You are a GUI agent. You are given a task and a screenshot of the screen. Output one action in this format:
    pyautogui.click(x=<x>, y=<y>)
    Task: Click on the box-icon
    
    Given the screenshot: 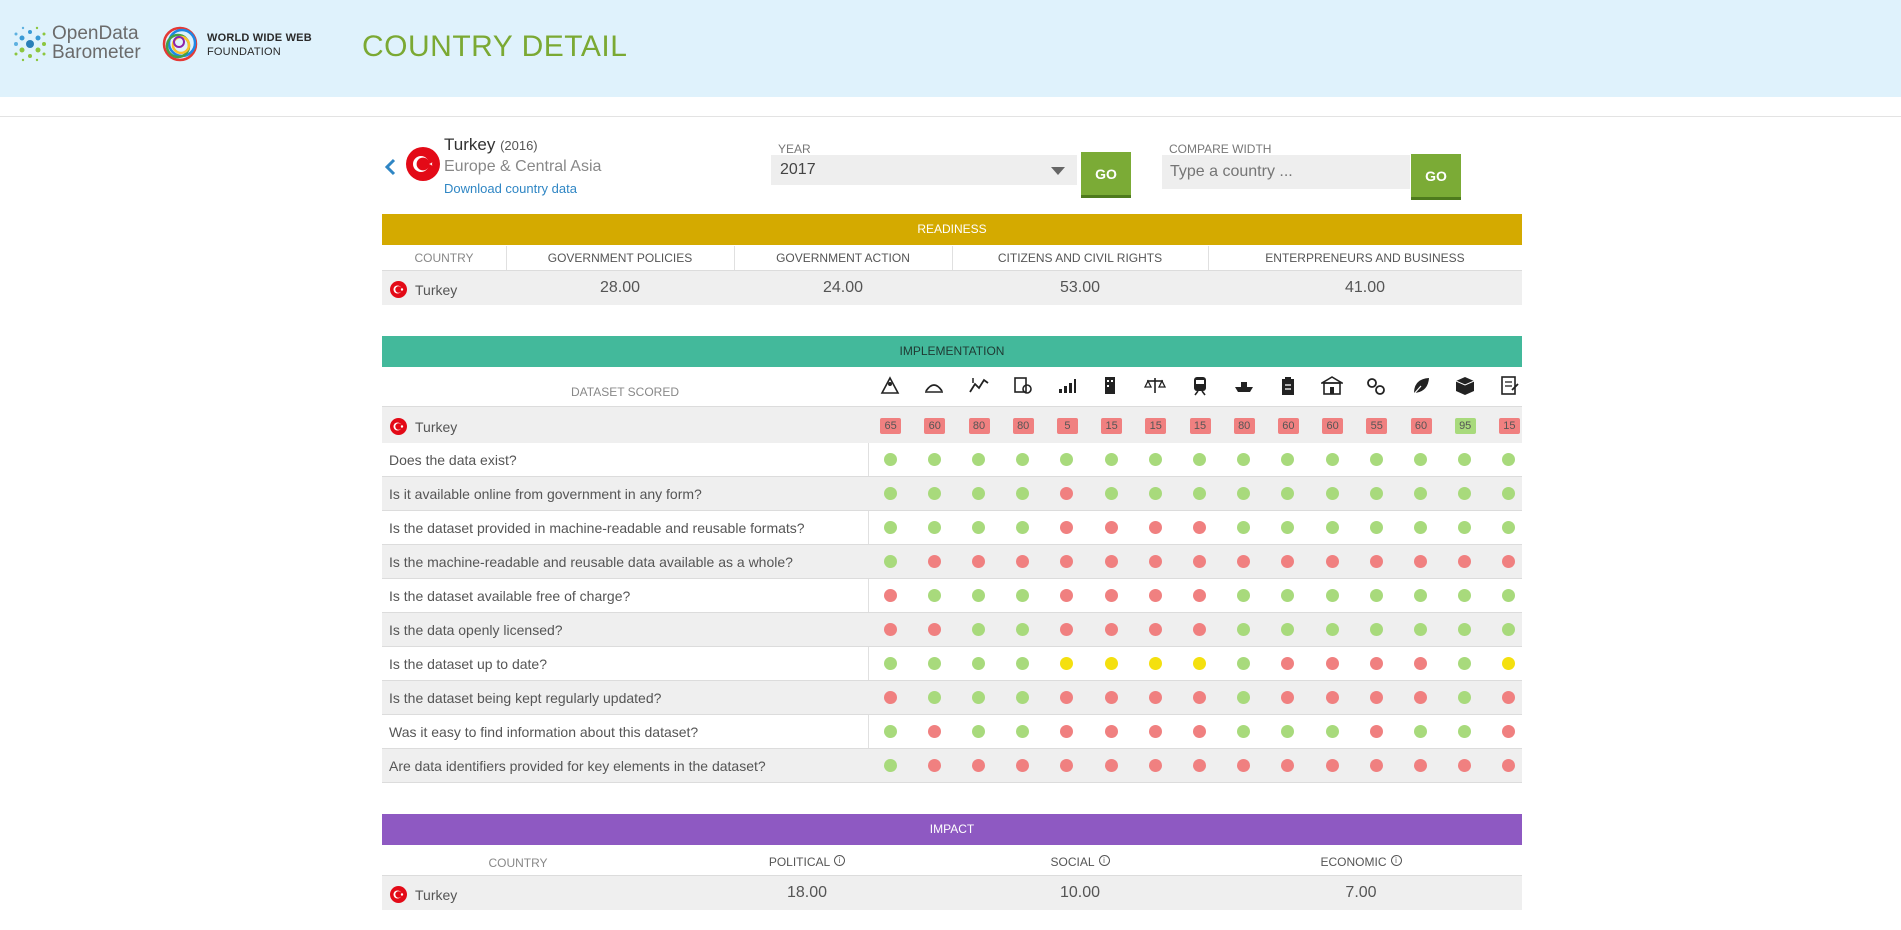 What is the action you would take?
    pyautogui.click(x=1465, y=386)
    